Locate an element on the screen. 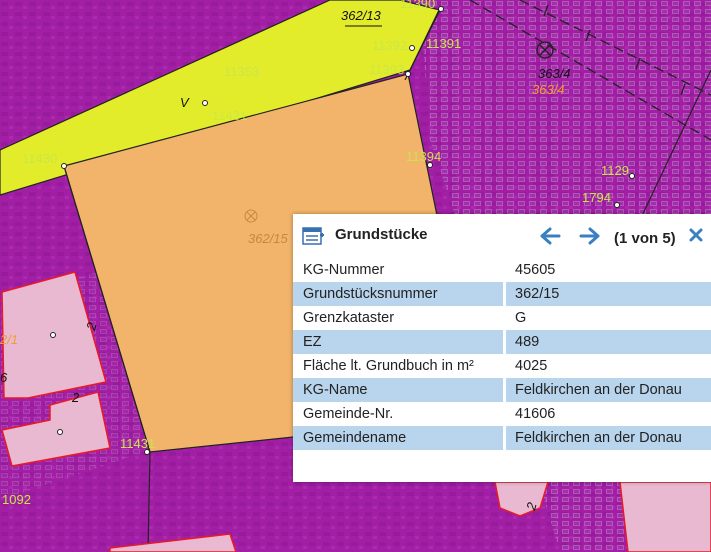  label-1092: 1092 is located at coordinates (16, 499).